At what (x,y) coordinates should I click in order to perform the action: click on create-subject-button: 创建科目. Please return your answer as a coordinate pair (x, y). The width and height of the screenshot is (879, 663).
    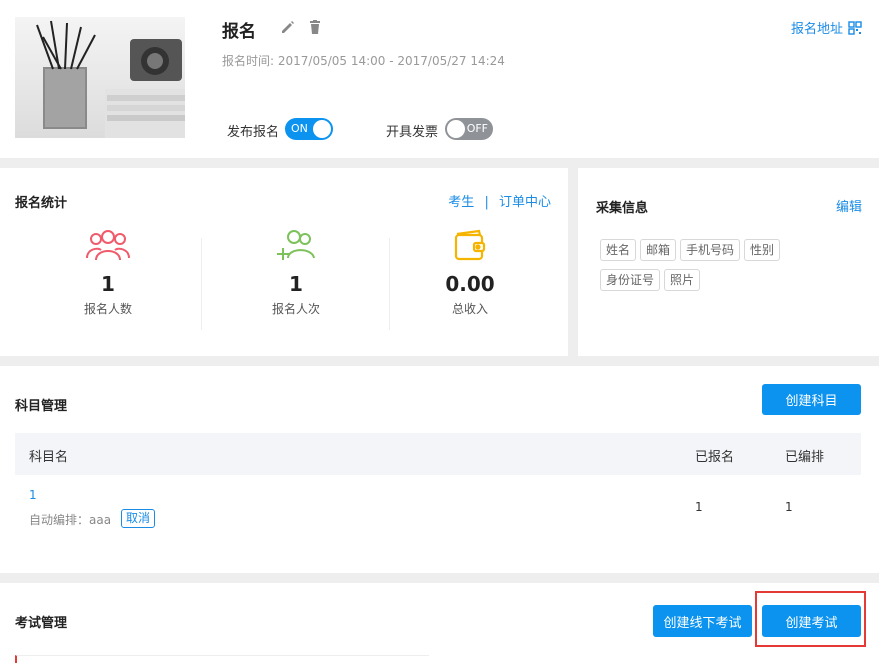
    Looking at the image, I should click on (811, 399).